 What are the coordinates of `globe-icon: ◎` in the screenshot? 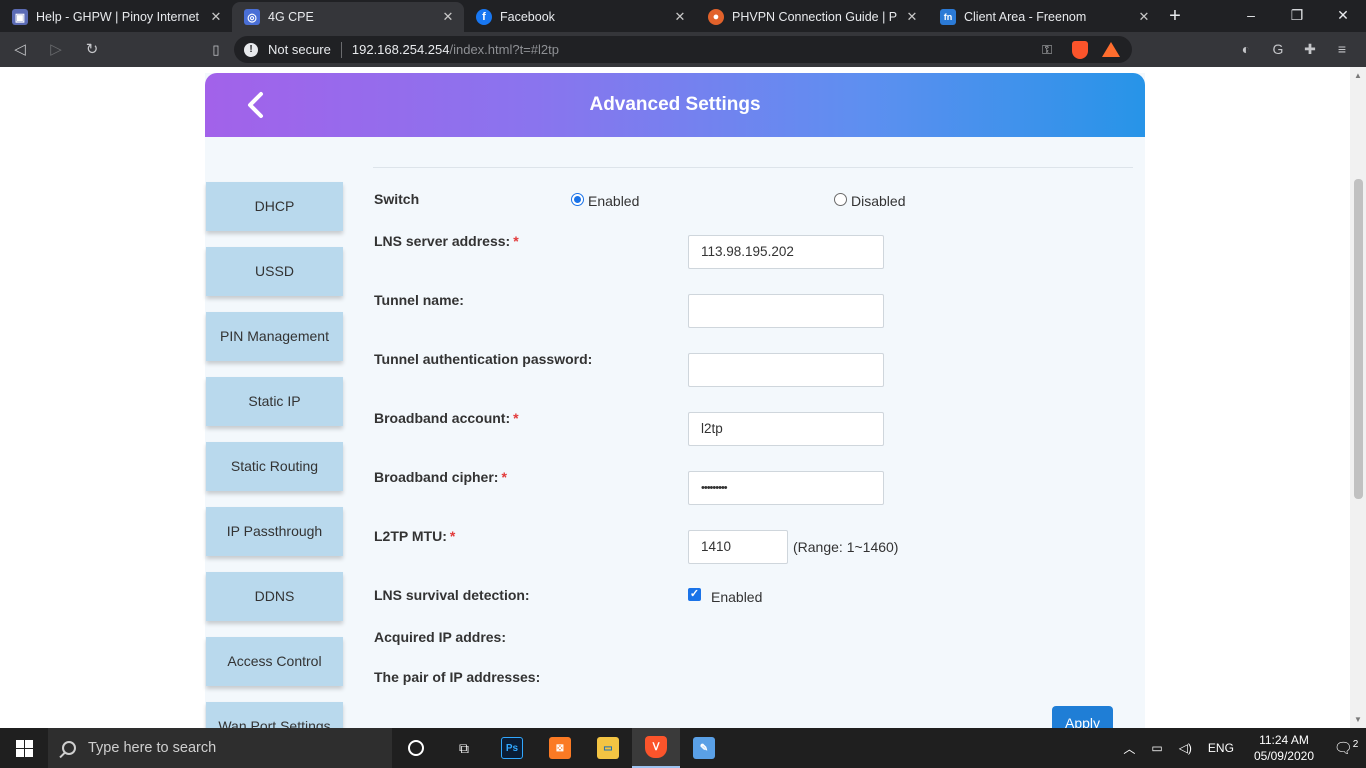 It's located at (252, 17).